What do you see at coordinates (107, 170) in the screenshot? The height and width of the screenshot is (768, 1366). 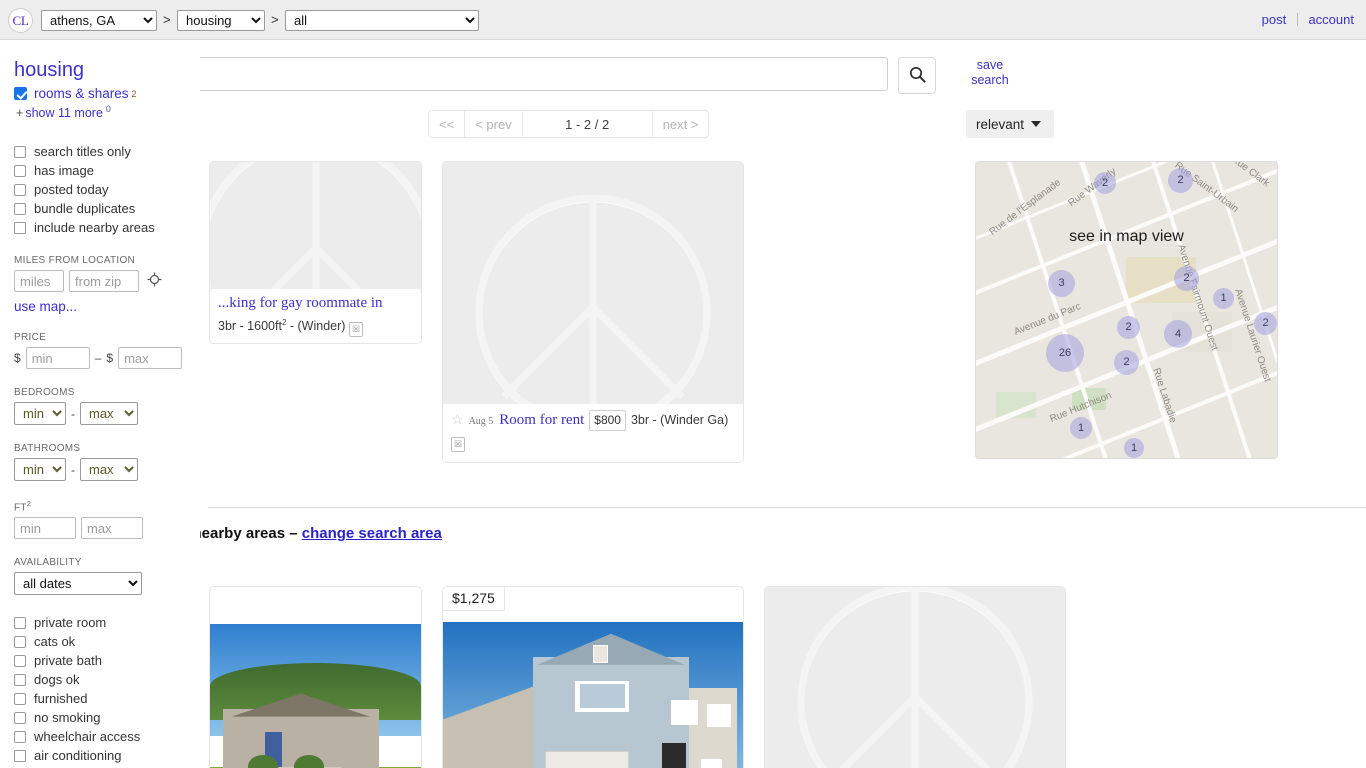 I see `filter-option-has-image: has image` at bounding box center [107, 170].